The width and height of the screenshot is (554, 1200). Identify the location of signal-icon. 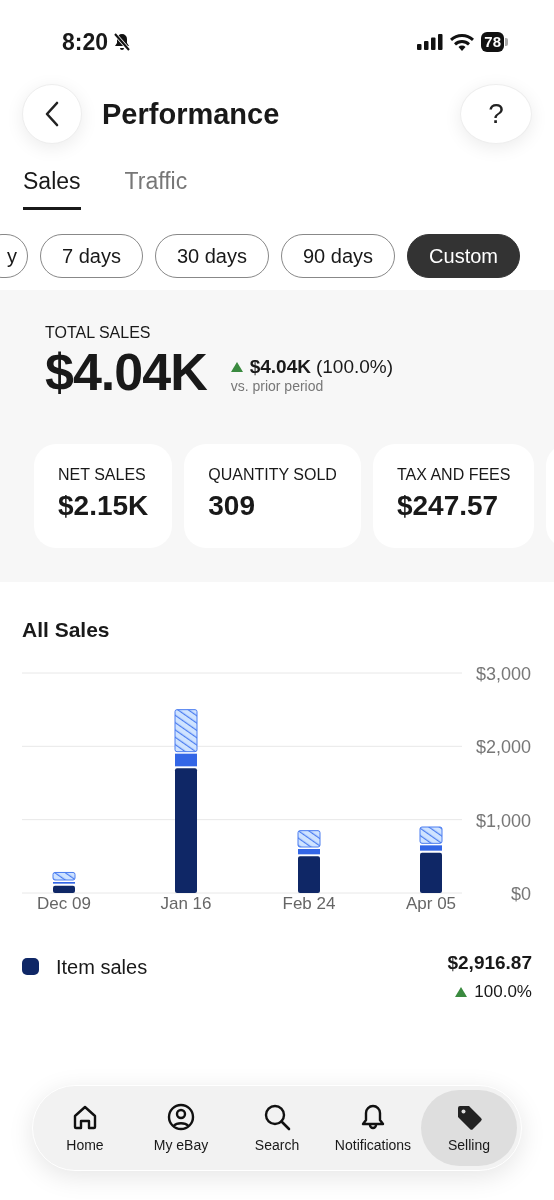
(430, 42).